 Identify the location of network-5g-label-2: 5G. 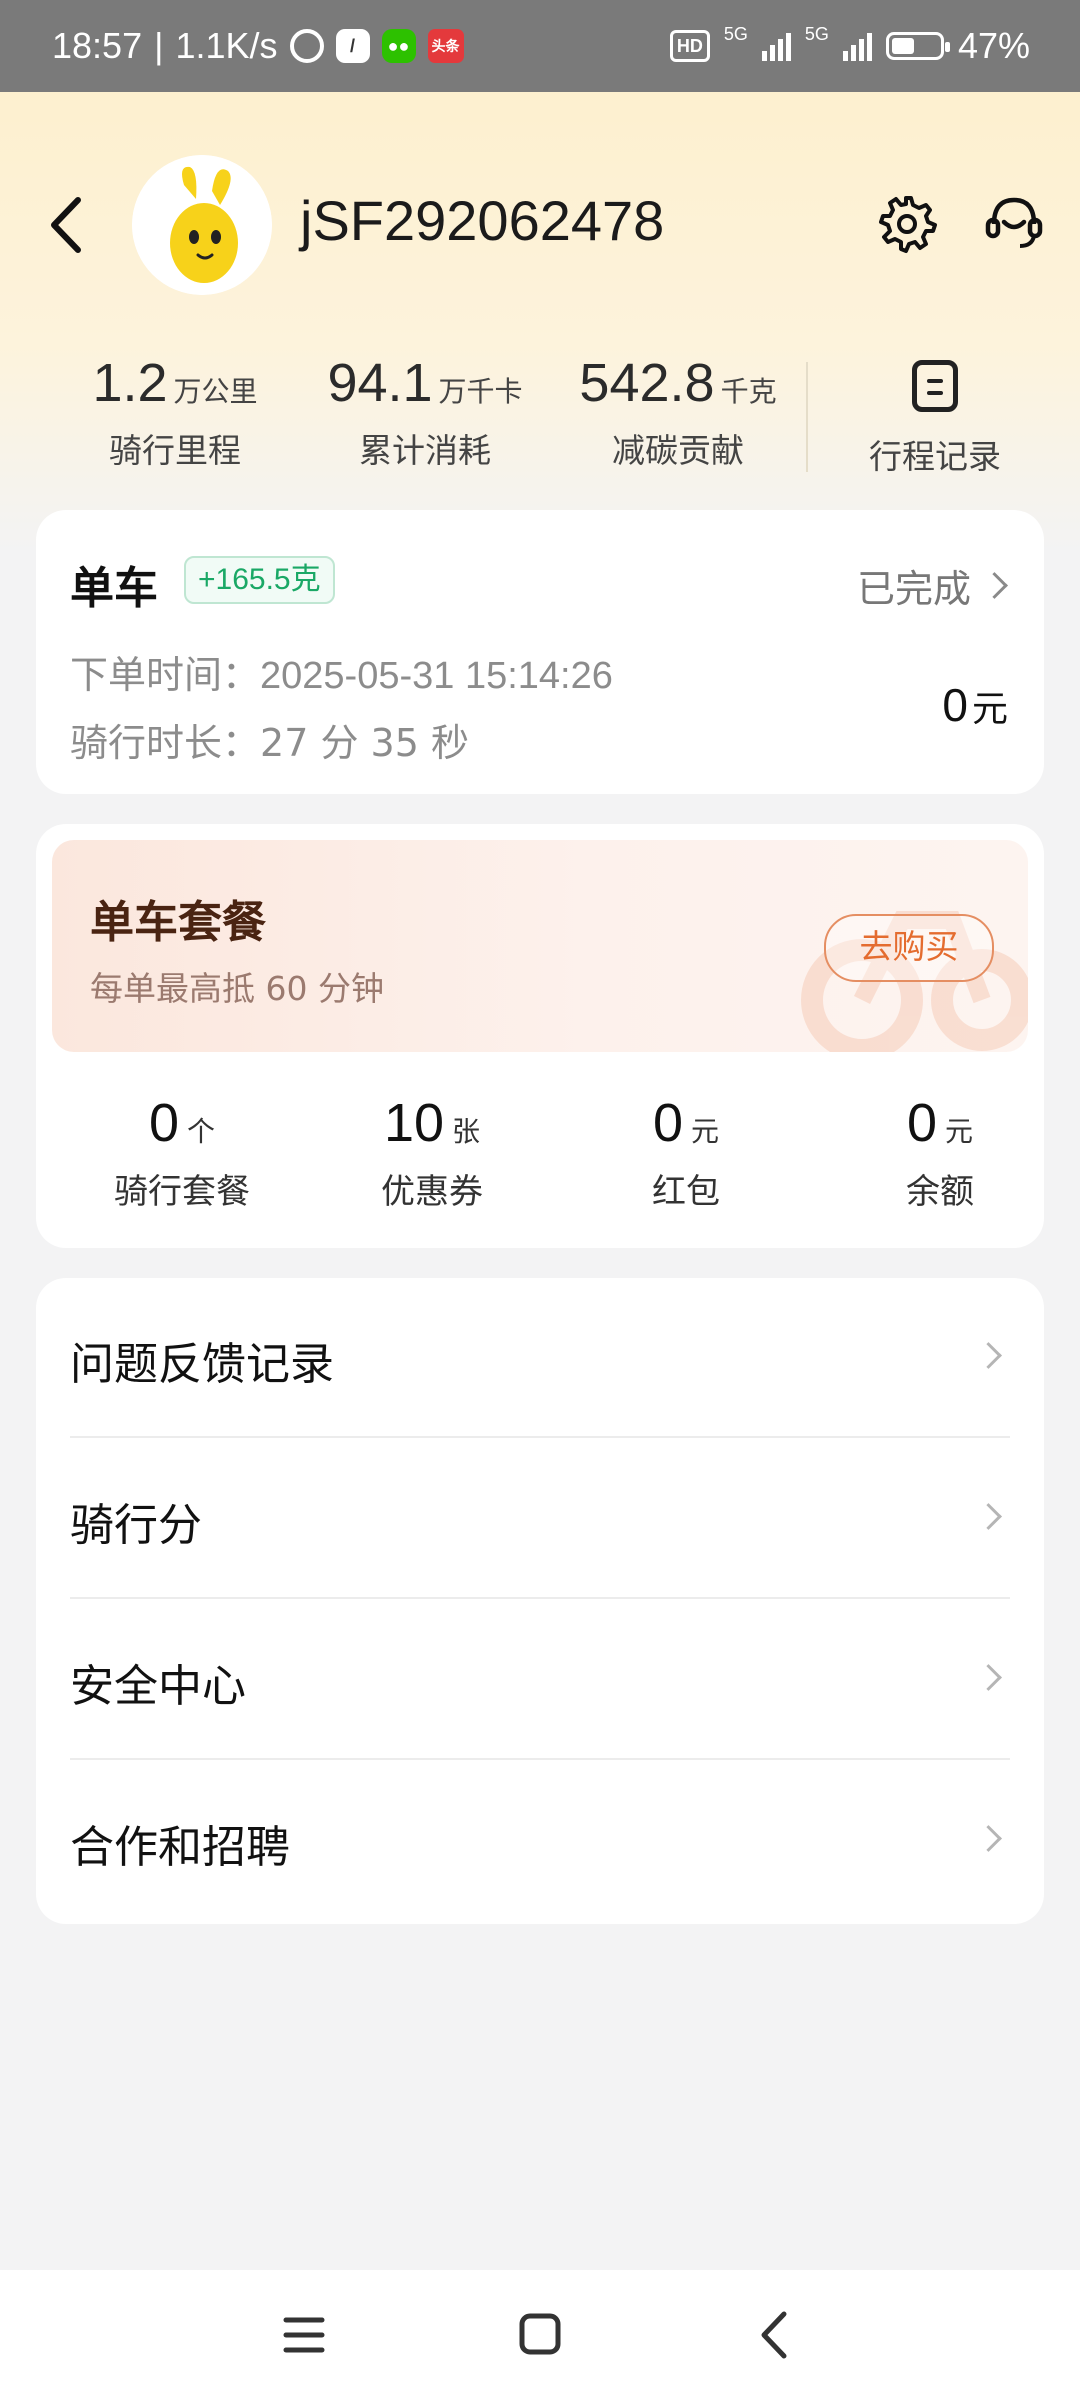
(816, 34).